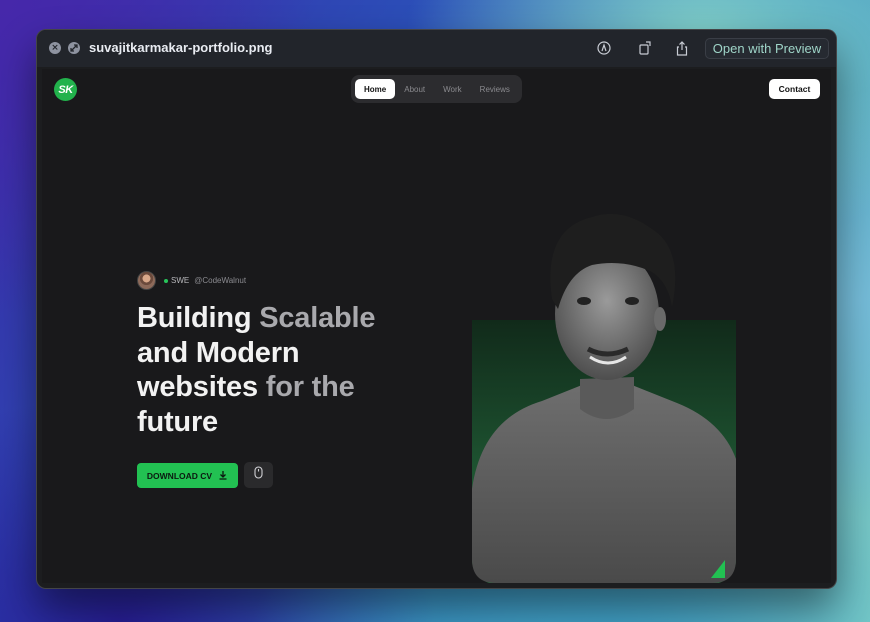 The height and width of the screenshot is (622, 870). What do you see at coordinates (146, 280) in the screenshot?
I see `avatar` at bounding box center [146, 280].